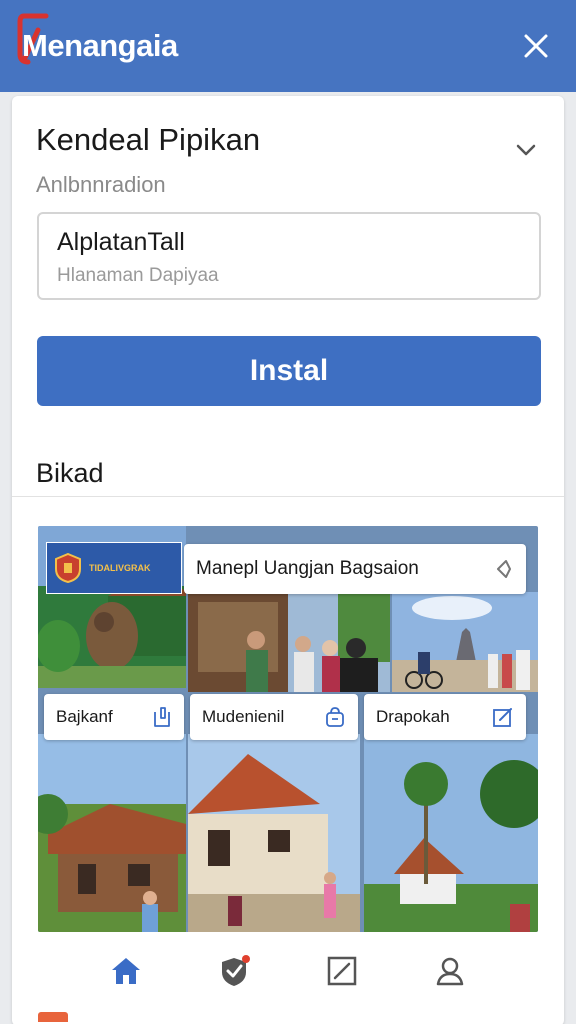  I want to click on section-title: Bikad, so click(70, 473).